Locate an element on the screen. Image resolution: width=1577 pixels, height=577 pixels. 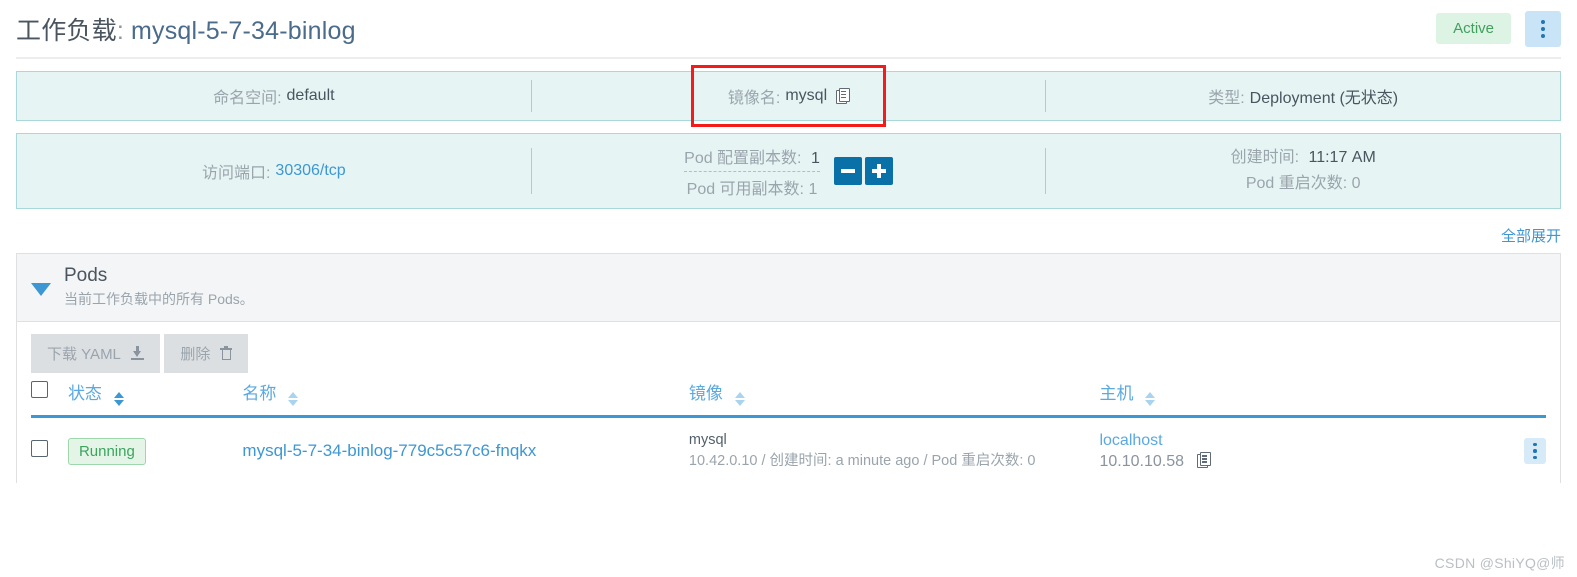
select-all-header is located at coordinates (49, 396).